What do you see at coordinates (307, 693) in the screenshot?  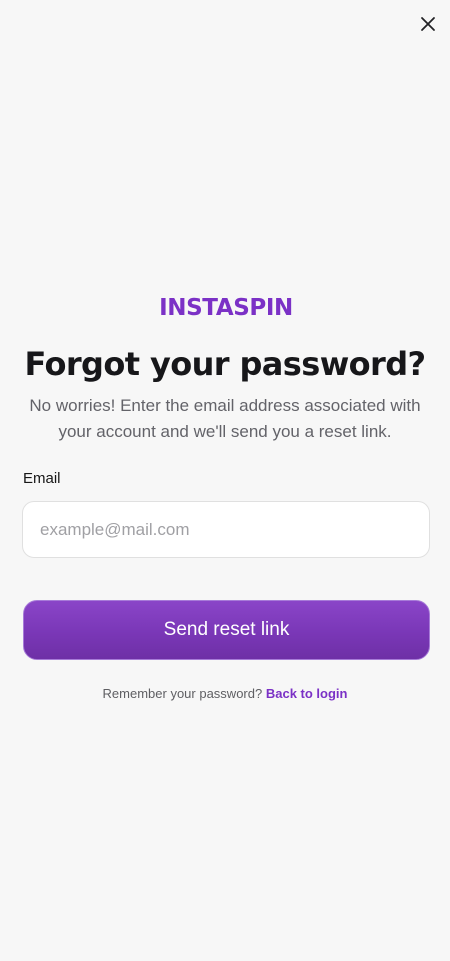 I see `back-to-login-link: Back to login` at bounding box center [307, 693].